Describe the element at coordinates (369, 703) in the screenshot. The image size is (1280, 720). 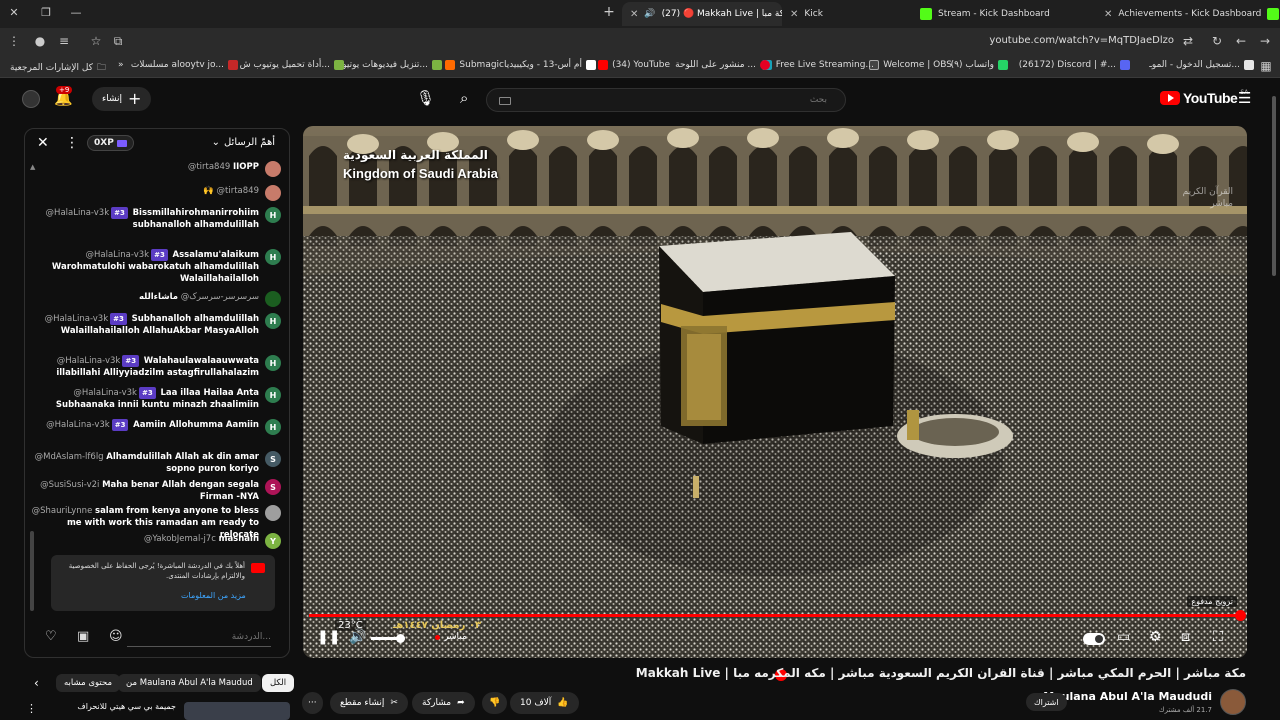
I see `clip-button: إنشاء مقطع ✂` at that location.